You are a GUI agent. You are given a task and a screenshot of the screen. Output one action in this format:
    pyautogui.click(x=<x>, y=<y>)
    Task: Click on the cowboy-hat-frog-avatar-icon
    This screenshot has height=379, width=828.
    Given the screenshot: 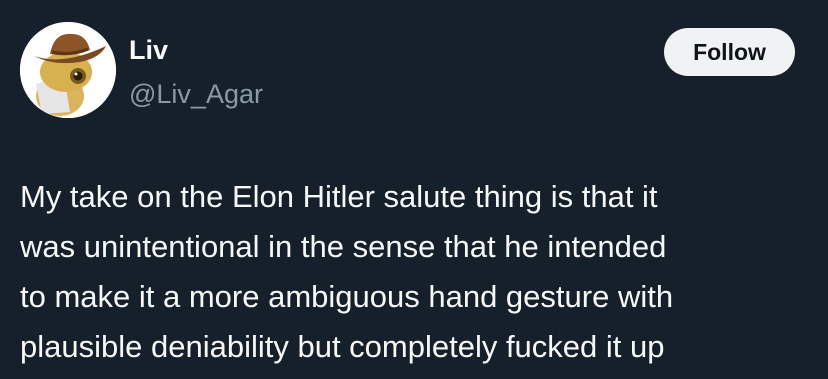 What is the action you would take?
    pyautogui.click(x=68, y=70)
    